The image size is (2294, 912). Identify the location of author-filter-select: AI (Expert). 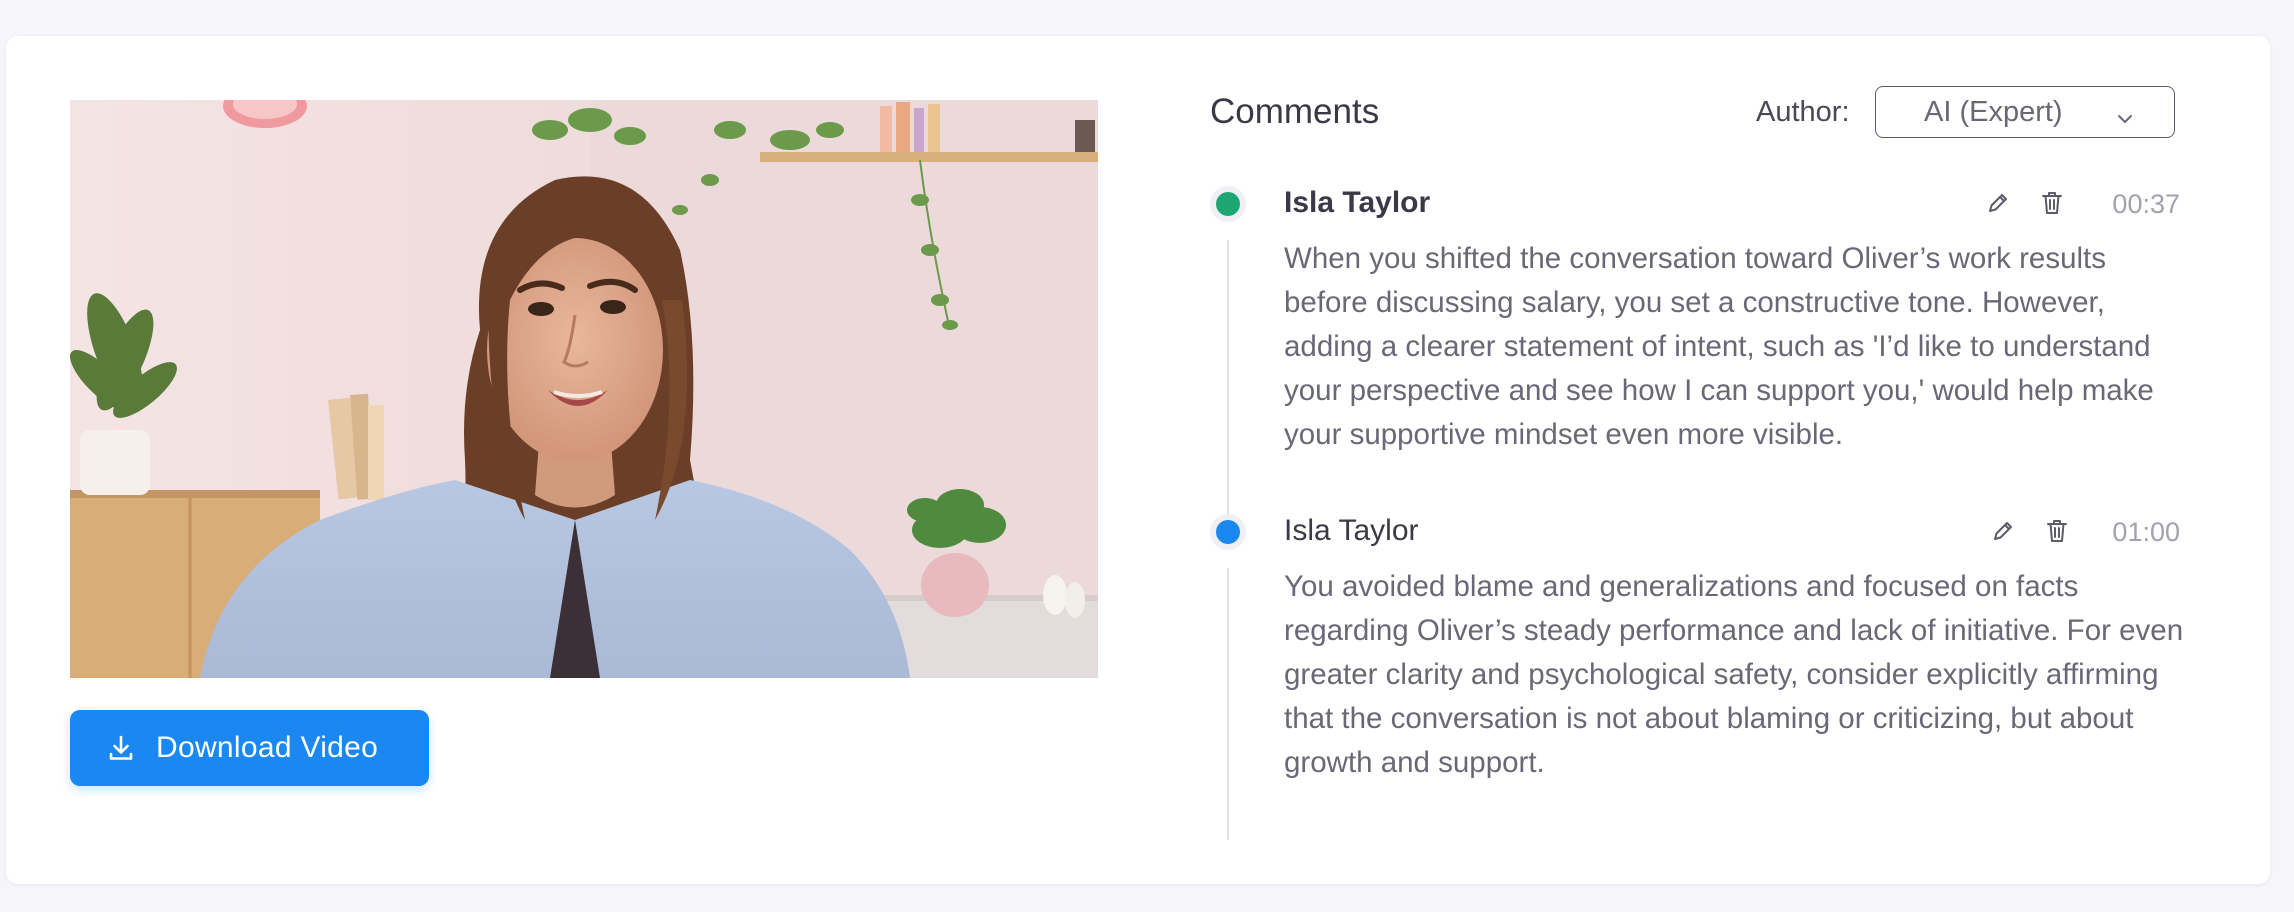
(2025, 112).